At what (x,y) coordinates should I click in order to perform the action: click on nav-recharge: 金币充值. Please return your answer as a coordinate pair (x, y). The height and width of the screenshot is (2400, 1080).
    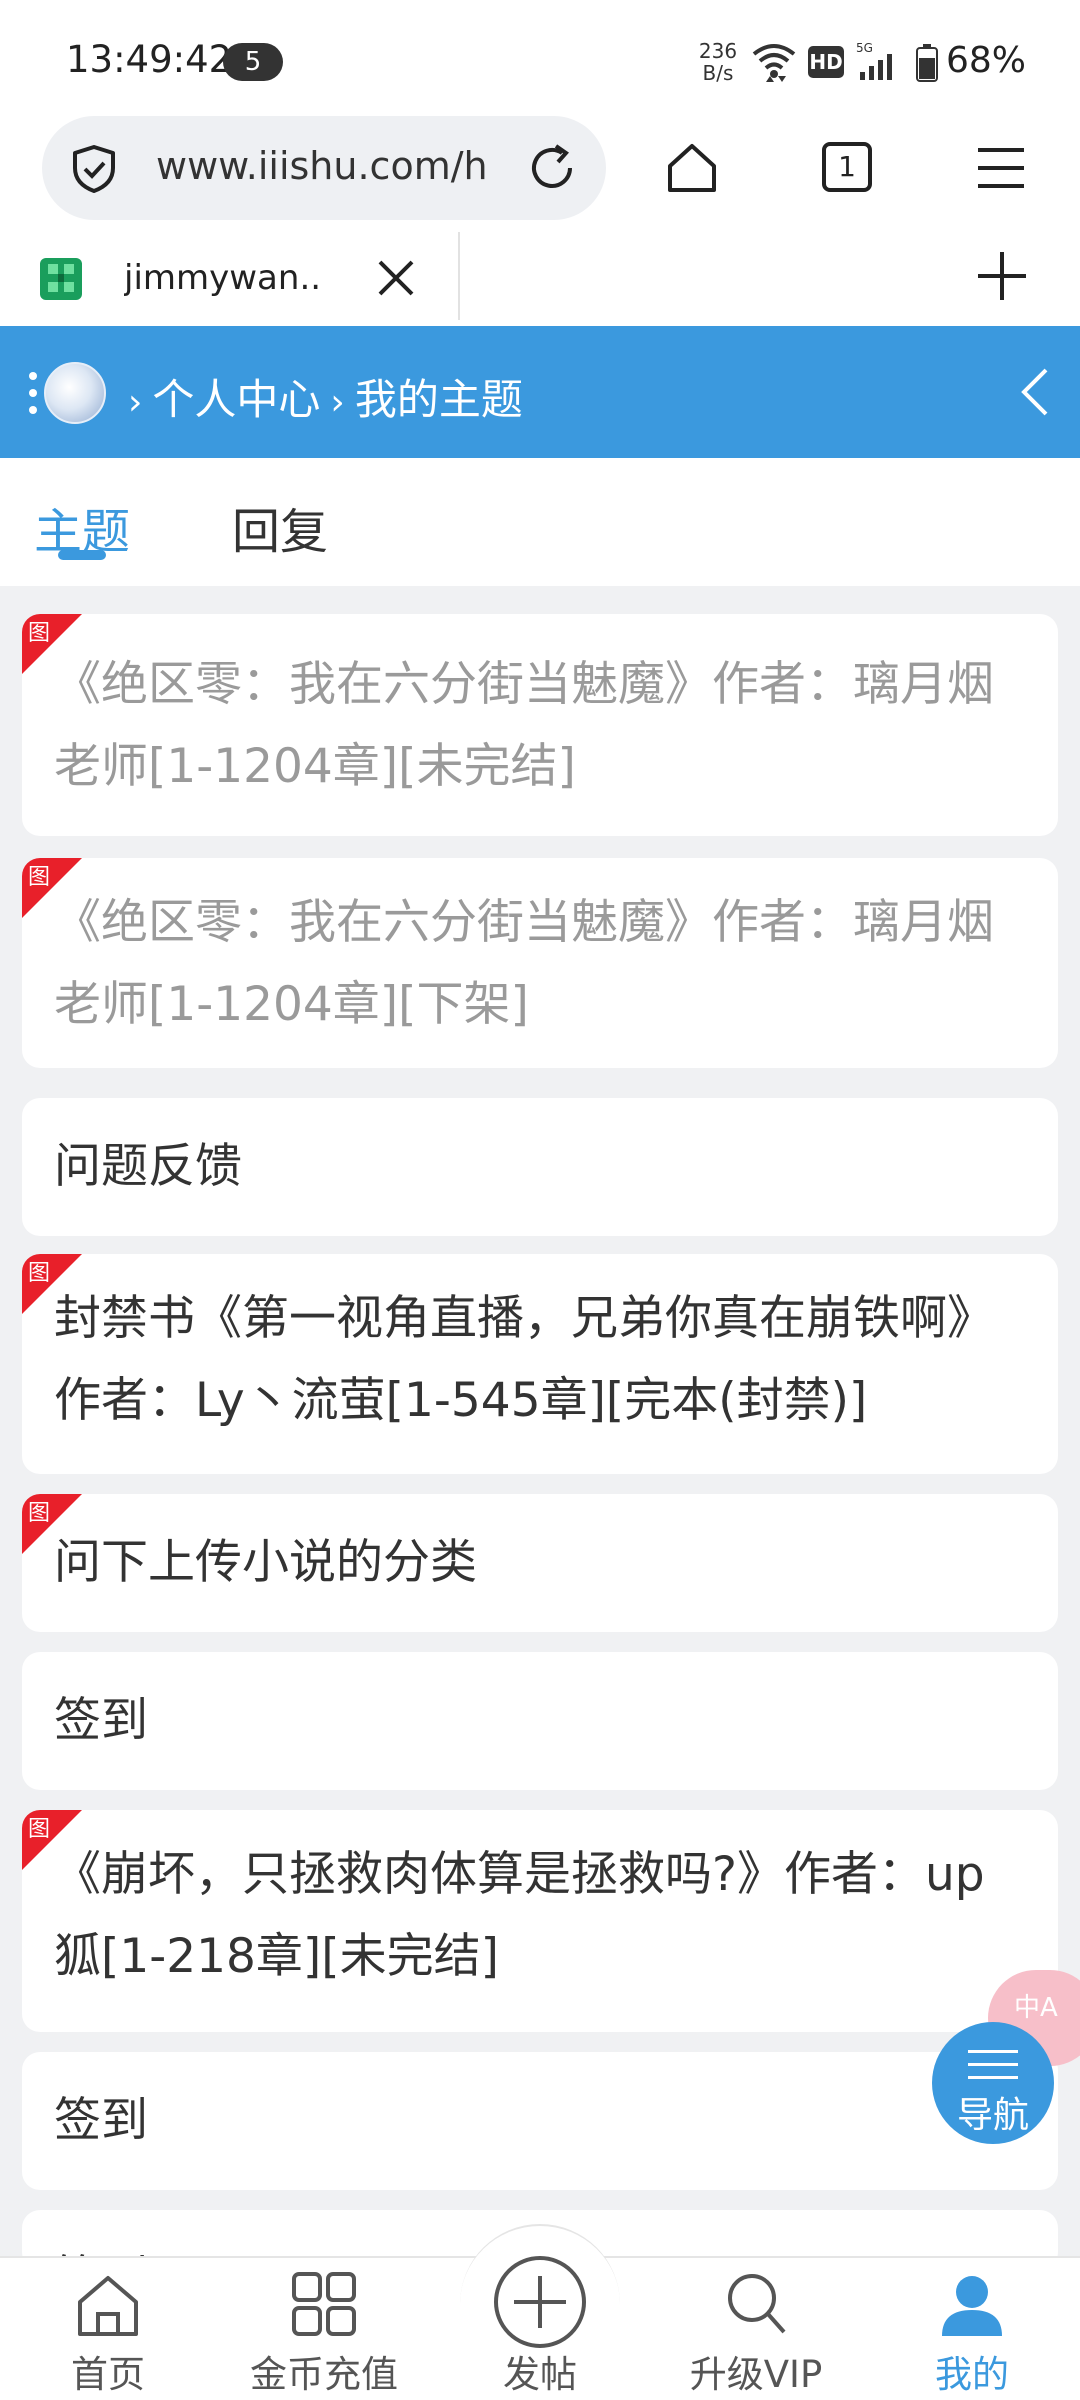
    Looking at the image, I should click on (324, 2329).